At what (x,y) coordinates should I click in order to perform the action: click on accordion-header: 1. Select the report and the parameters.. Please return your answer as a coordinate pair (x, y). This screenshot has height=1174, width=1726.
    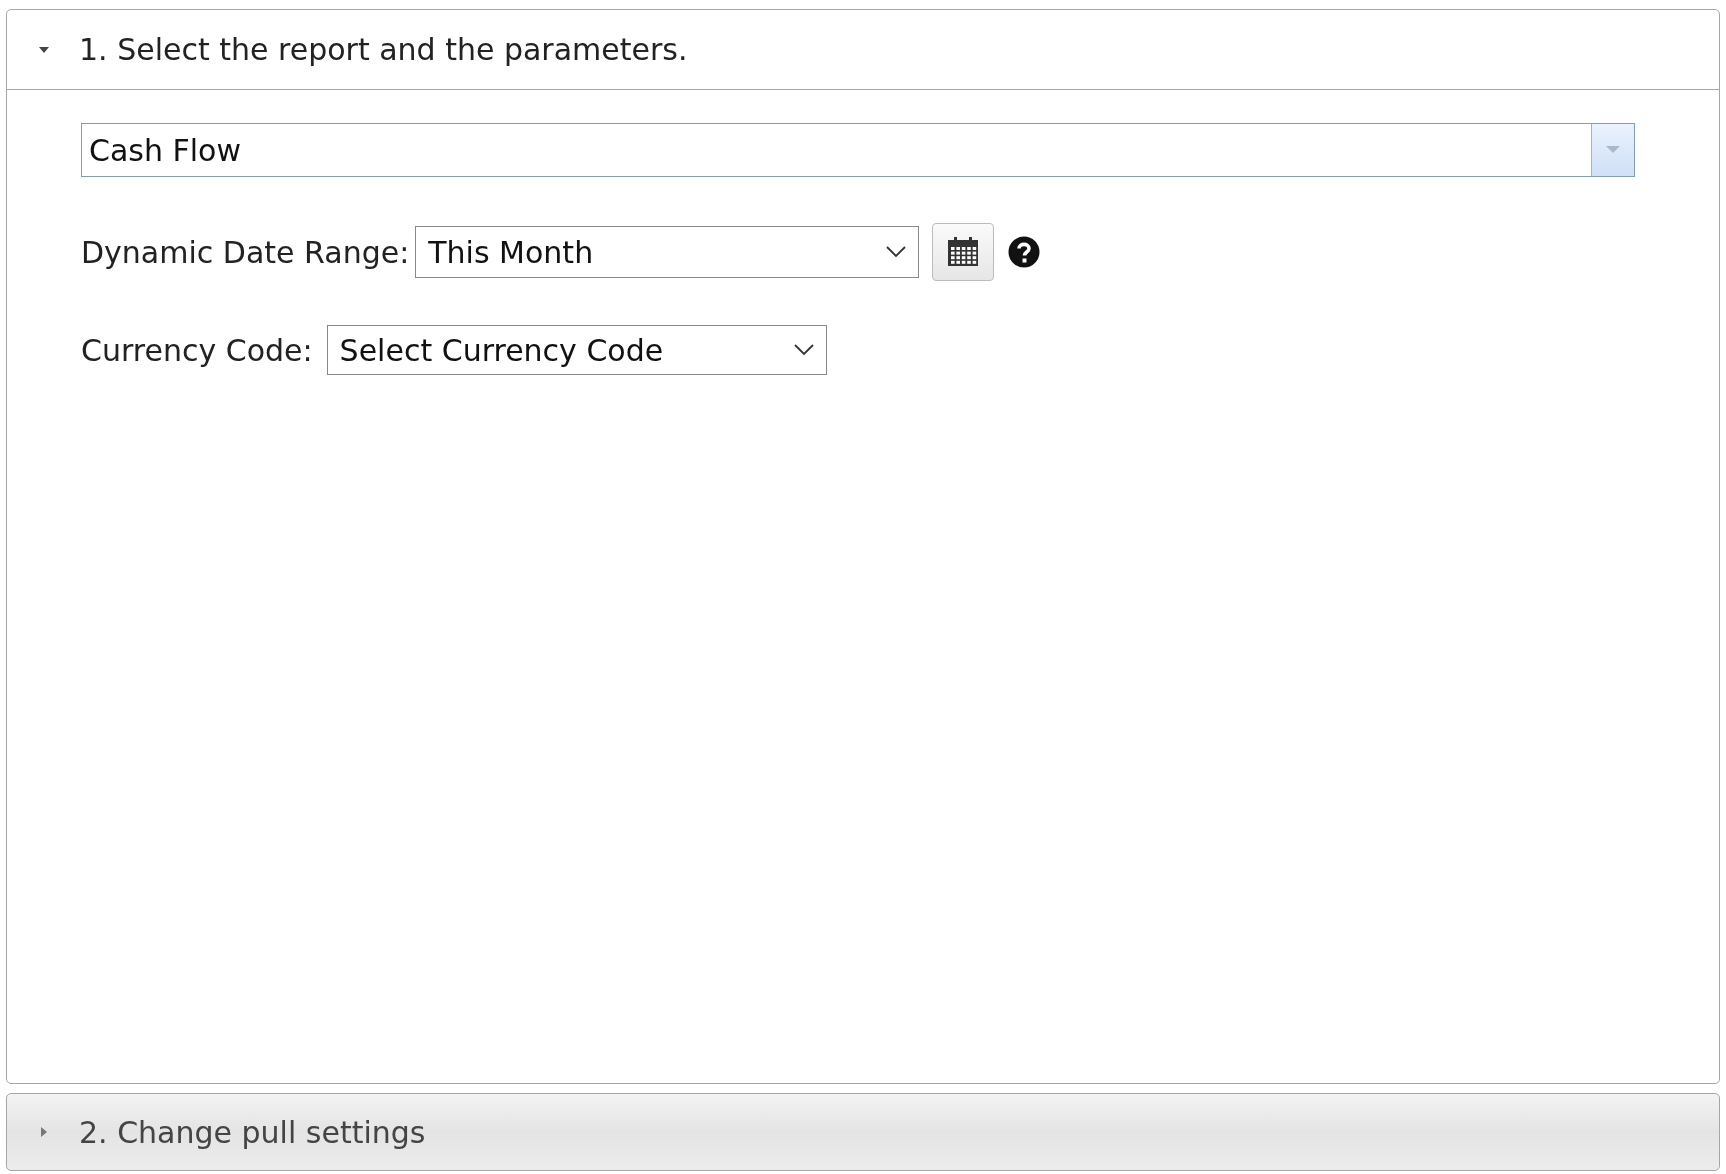
    Looking at the image, I should click on (863, 50).